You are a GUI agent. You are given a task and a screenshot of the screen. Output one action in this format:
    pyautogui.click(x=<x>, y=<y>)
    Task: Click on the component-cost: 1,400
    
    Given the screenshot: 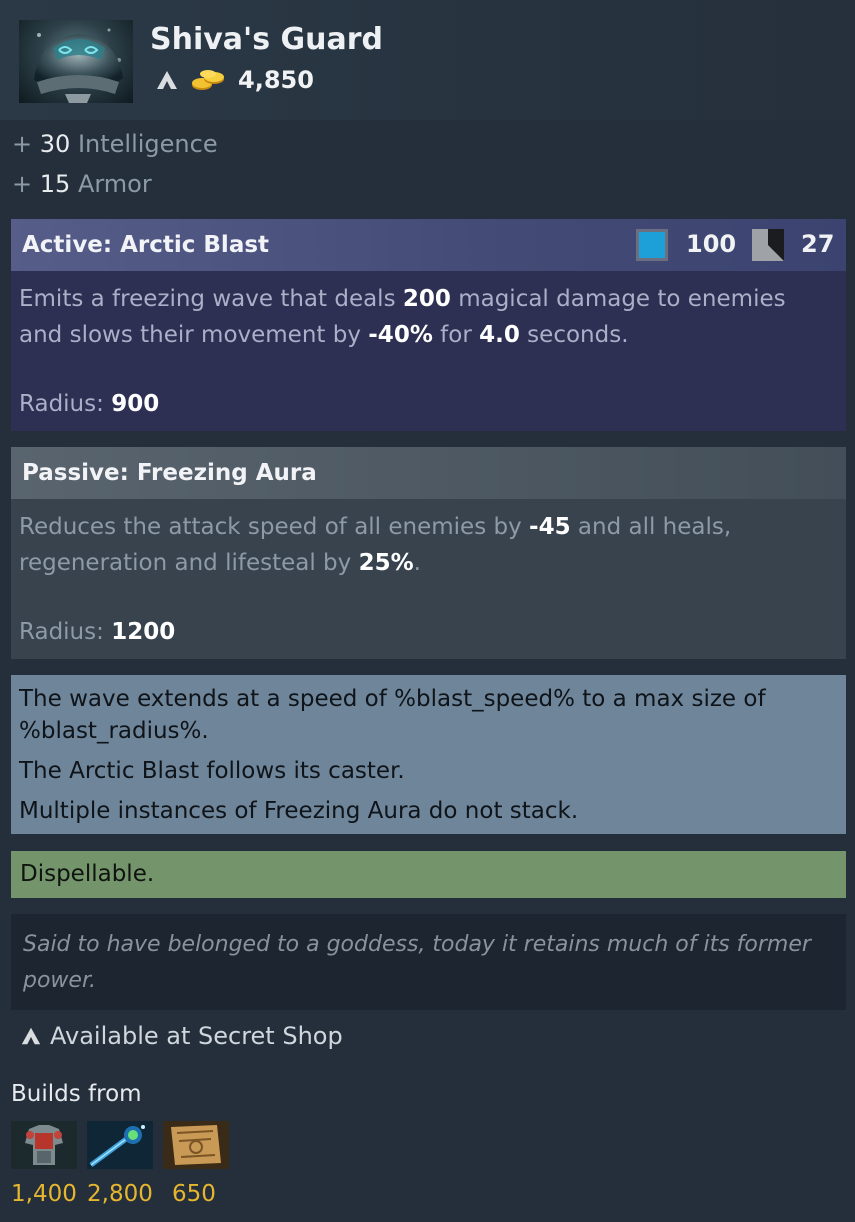 What is the action you would take?
    pyautogui.click(x=44, y=1194)
    